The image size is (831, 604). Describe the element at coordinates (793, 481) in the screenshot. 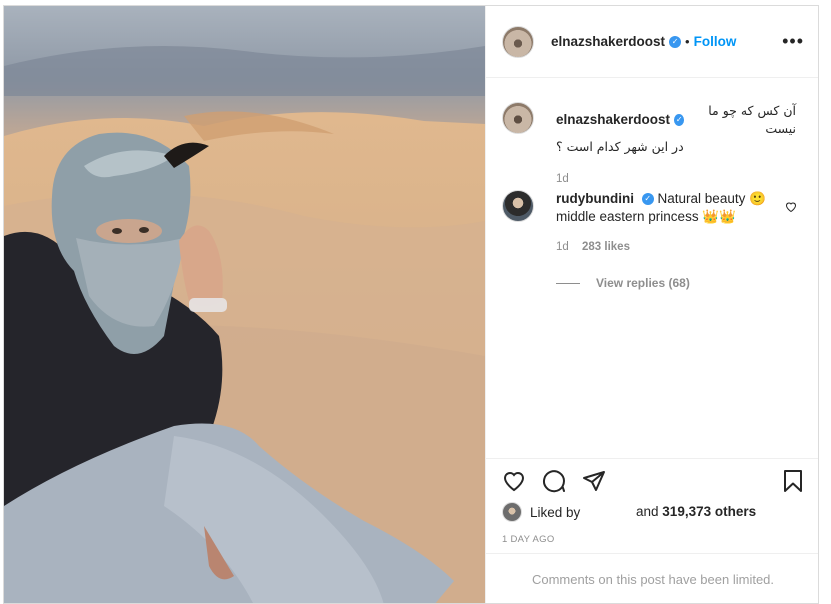

I see `bookmark-icon` at that location.